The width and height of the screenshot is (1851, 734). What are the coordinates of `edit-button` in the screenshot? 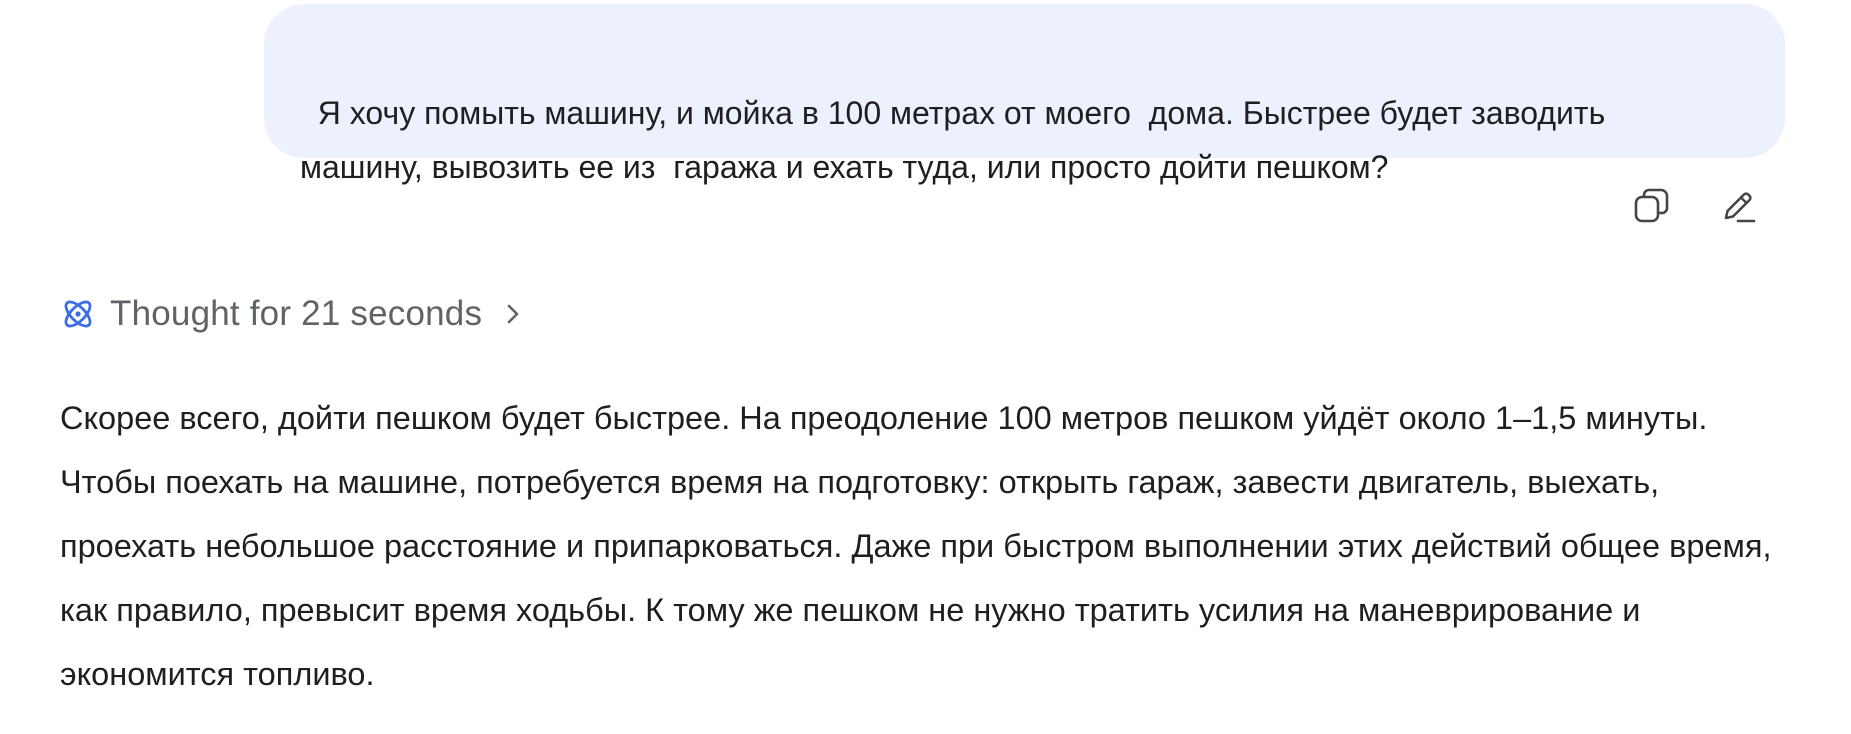 It's located at (1738, 206).